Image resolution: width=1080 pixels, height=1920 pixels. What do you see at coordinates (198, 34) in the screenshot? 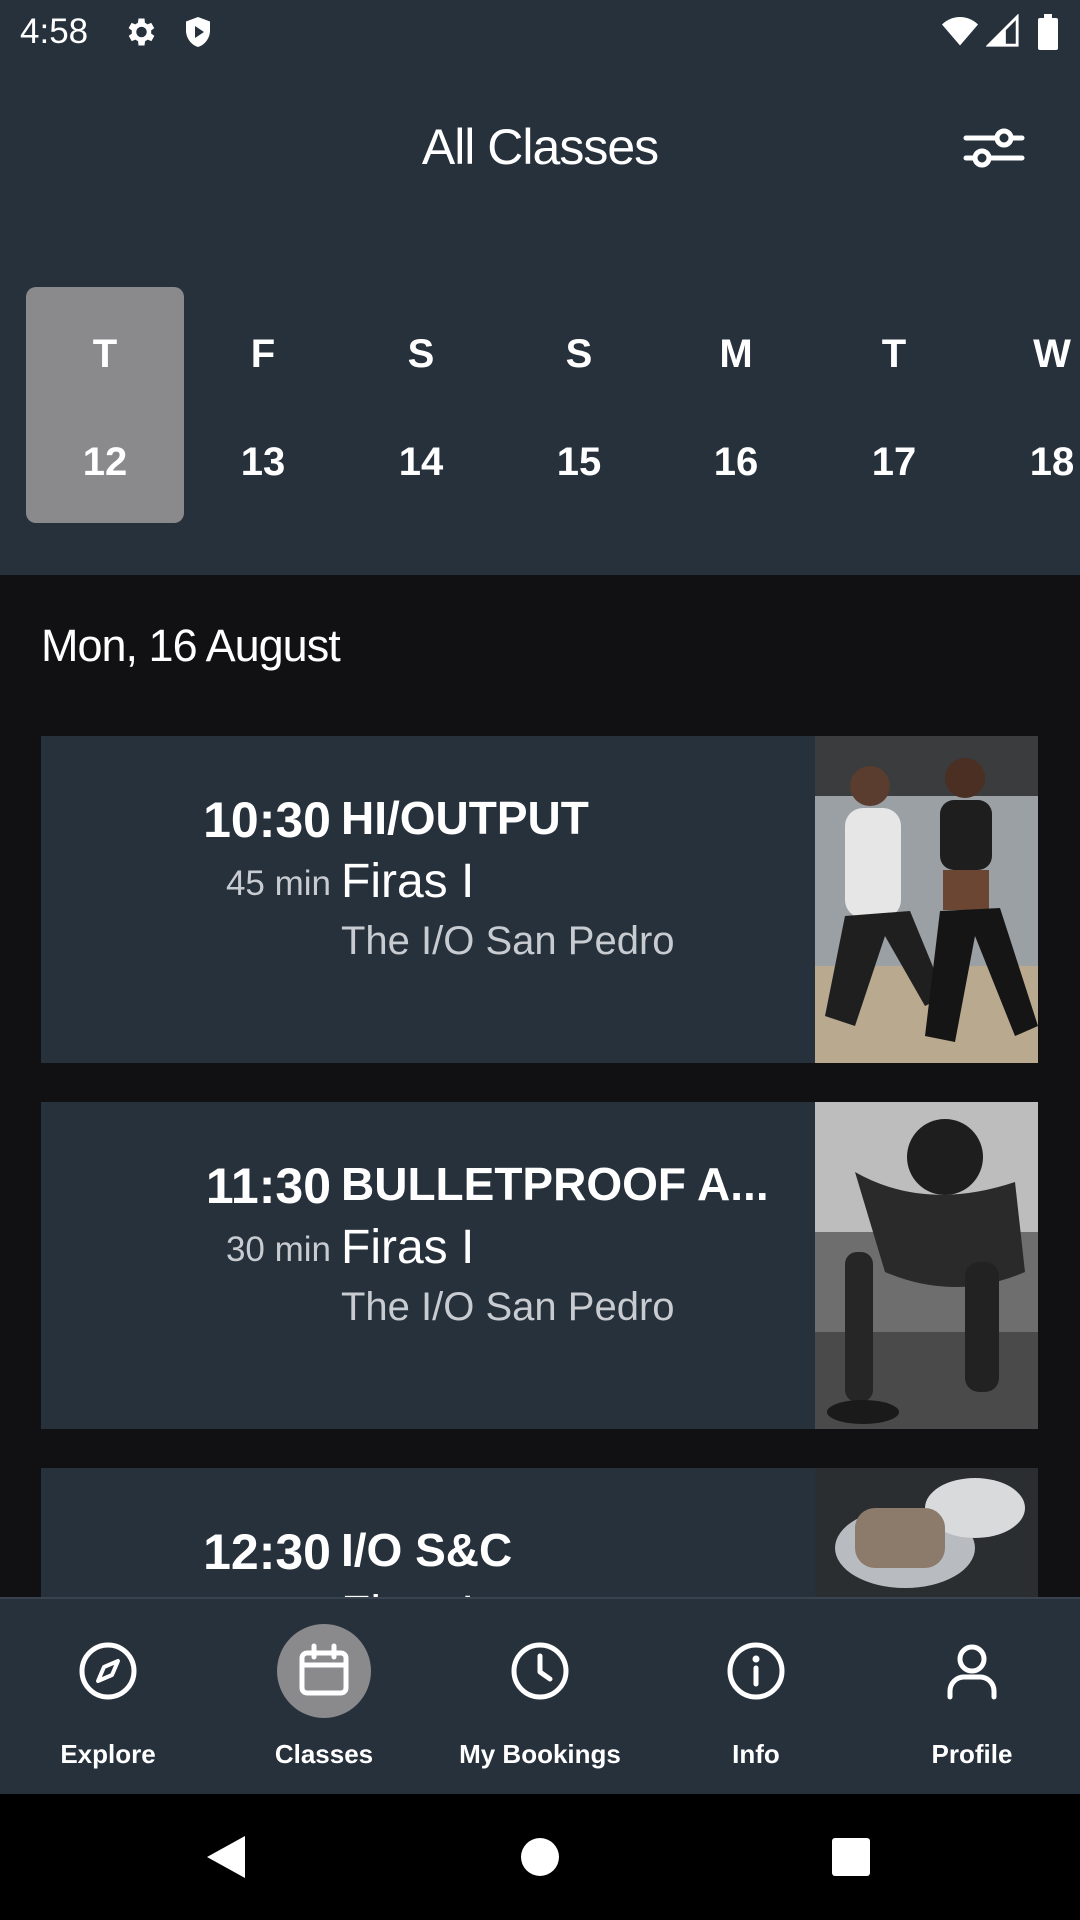
I see `shield-icon` at bounding box center [198, 34].